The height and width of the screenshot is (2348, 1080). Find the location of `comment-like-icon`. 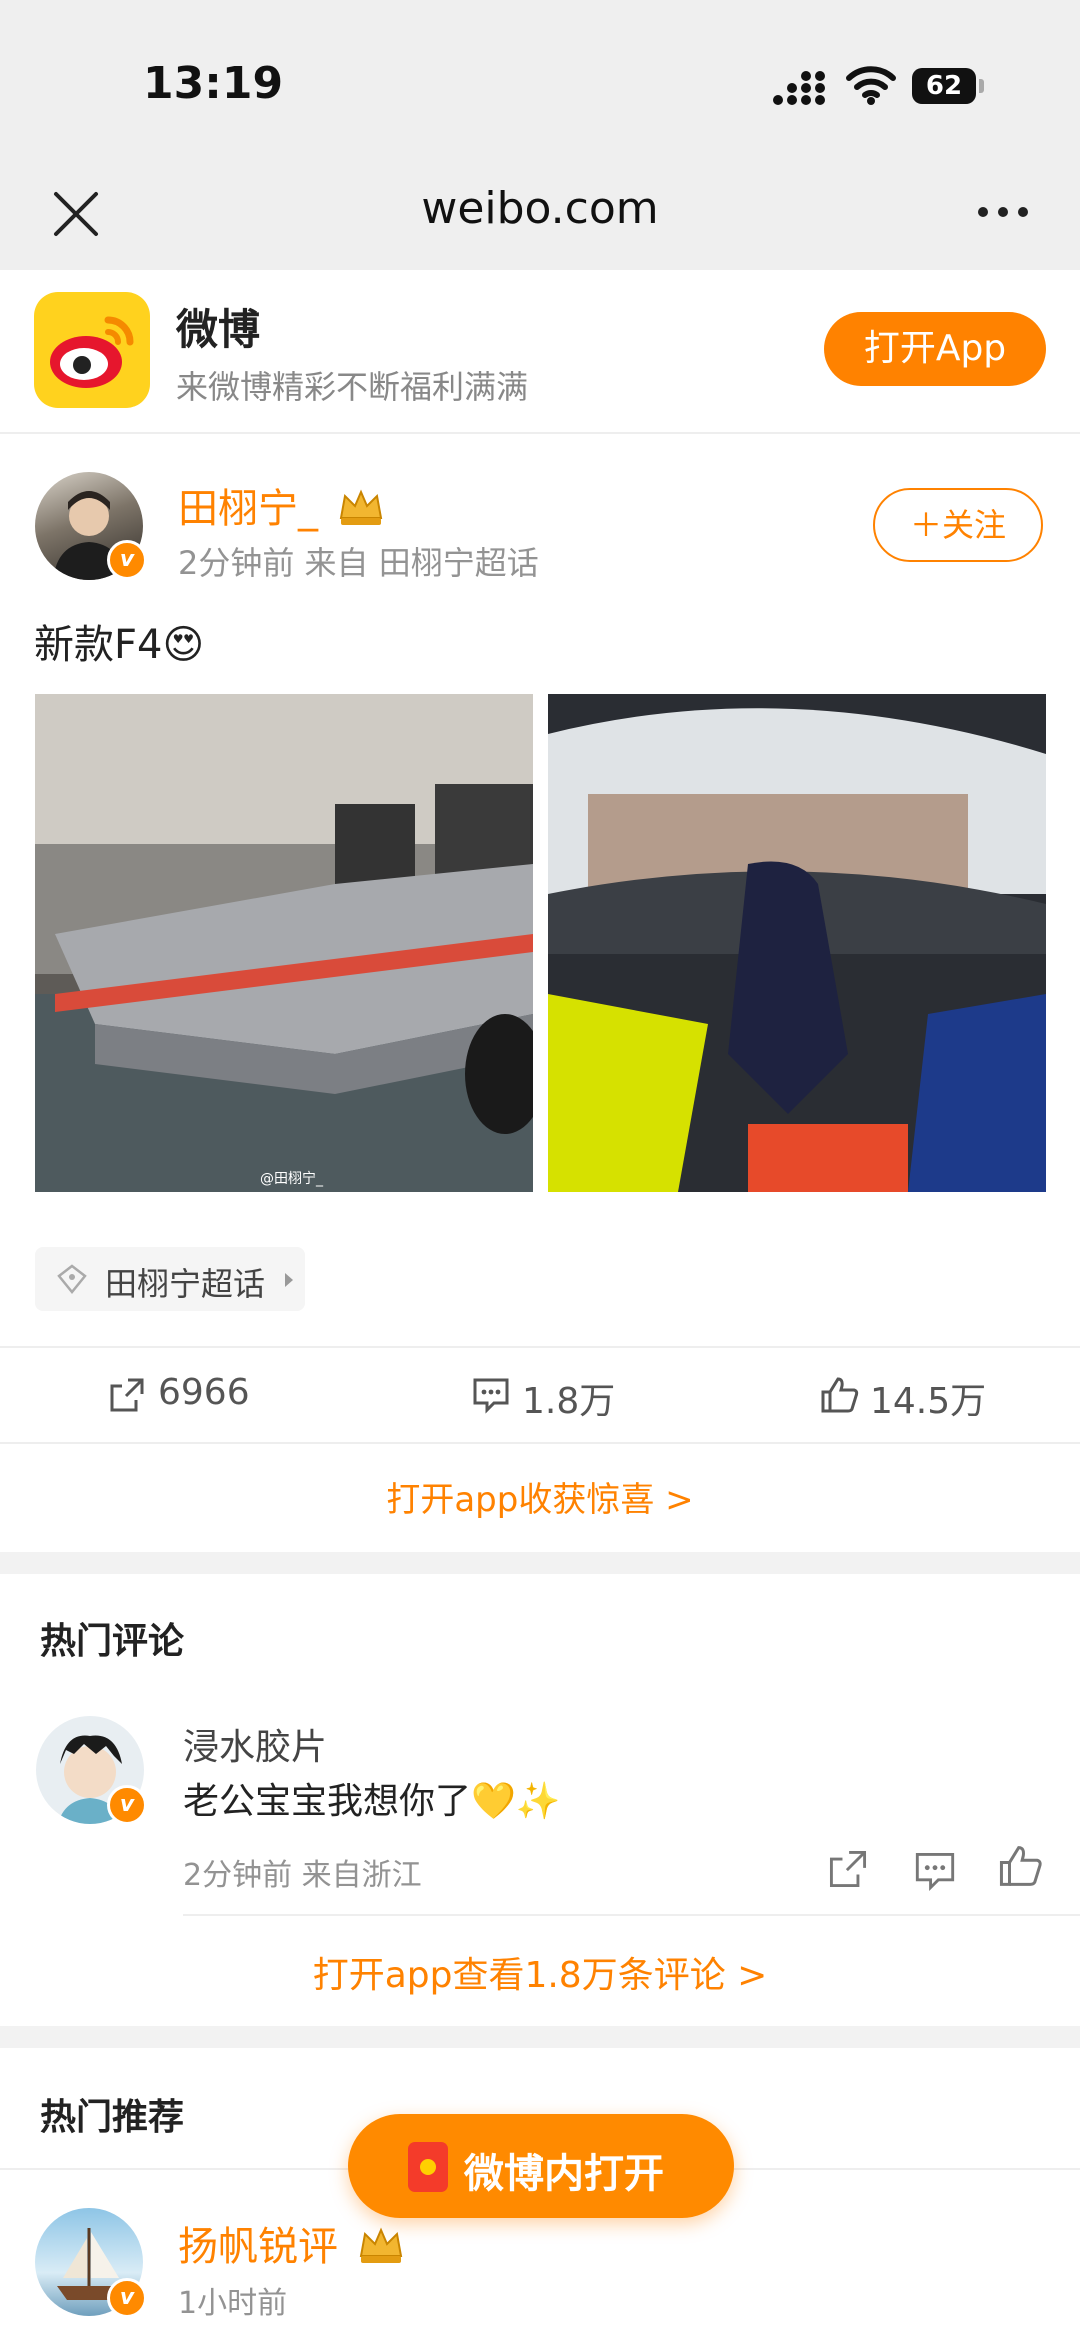

comment-like-icon is located at coordinates (1021, 1866).